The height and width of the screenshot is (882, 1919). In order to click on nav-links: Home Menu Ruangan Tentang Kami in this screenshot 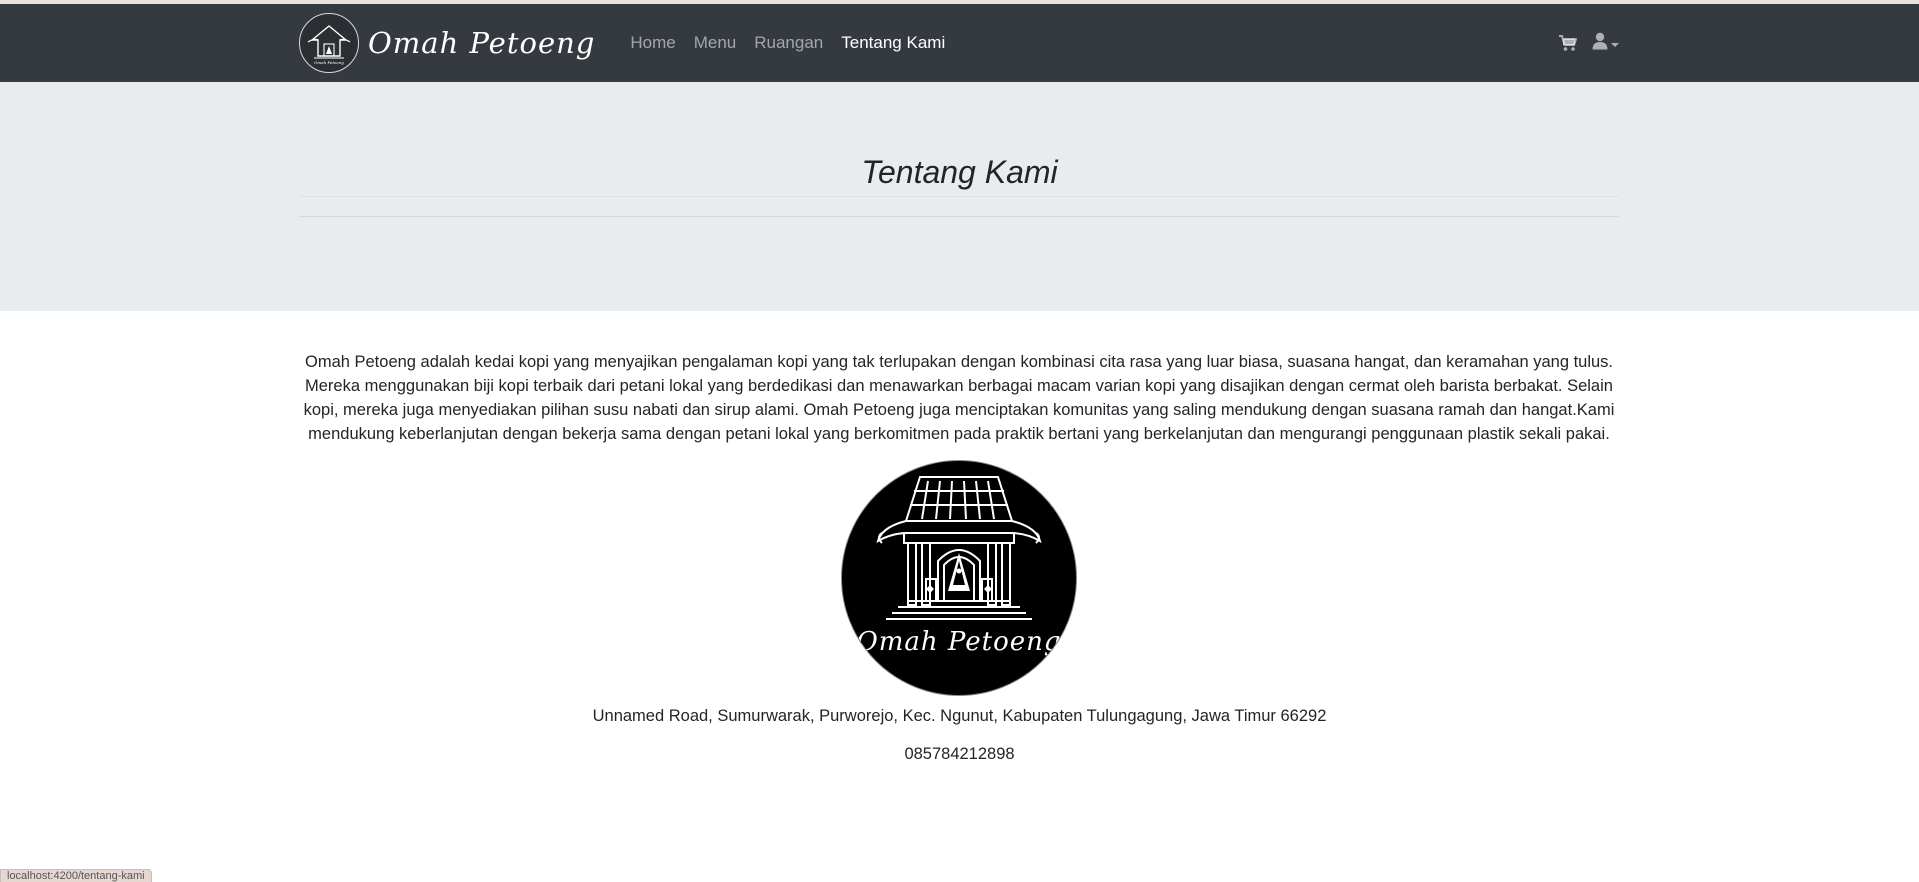, I will do `click(787, 43)`.